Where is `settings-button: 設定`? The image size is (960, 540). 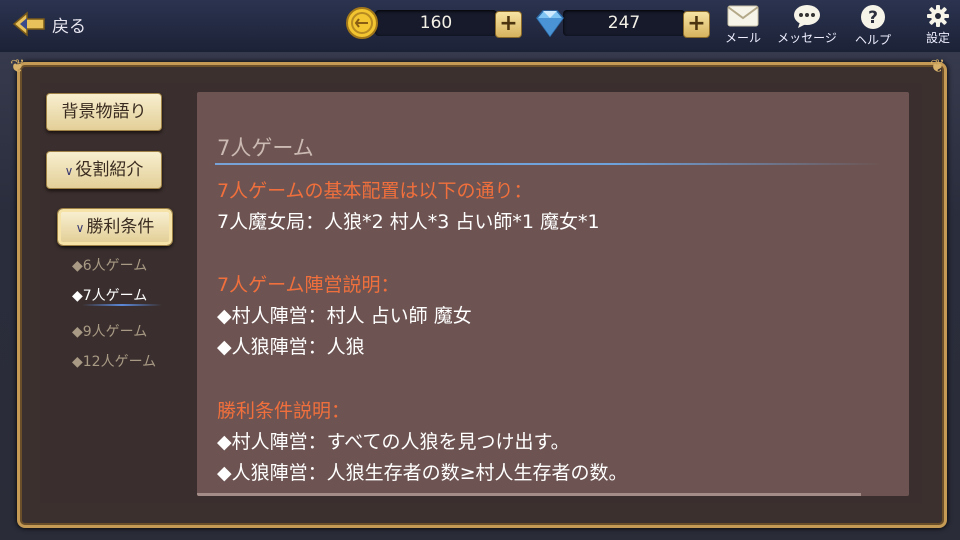 settings-button: 設定 is located at coordinates (938, 25).